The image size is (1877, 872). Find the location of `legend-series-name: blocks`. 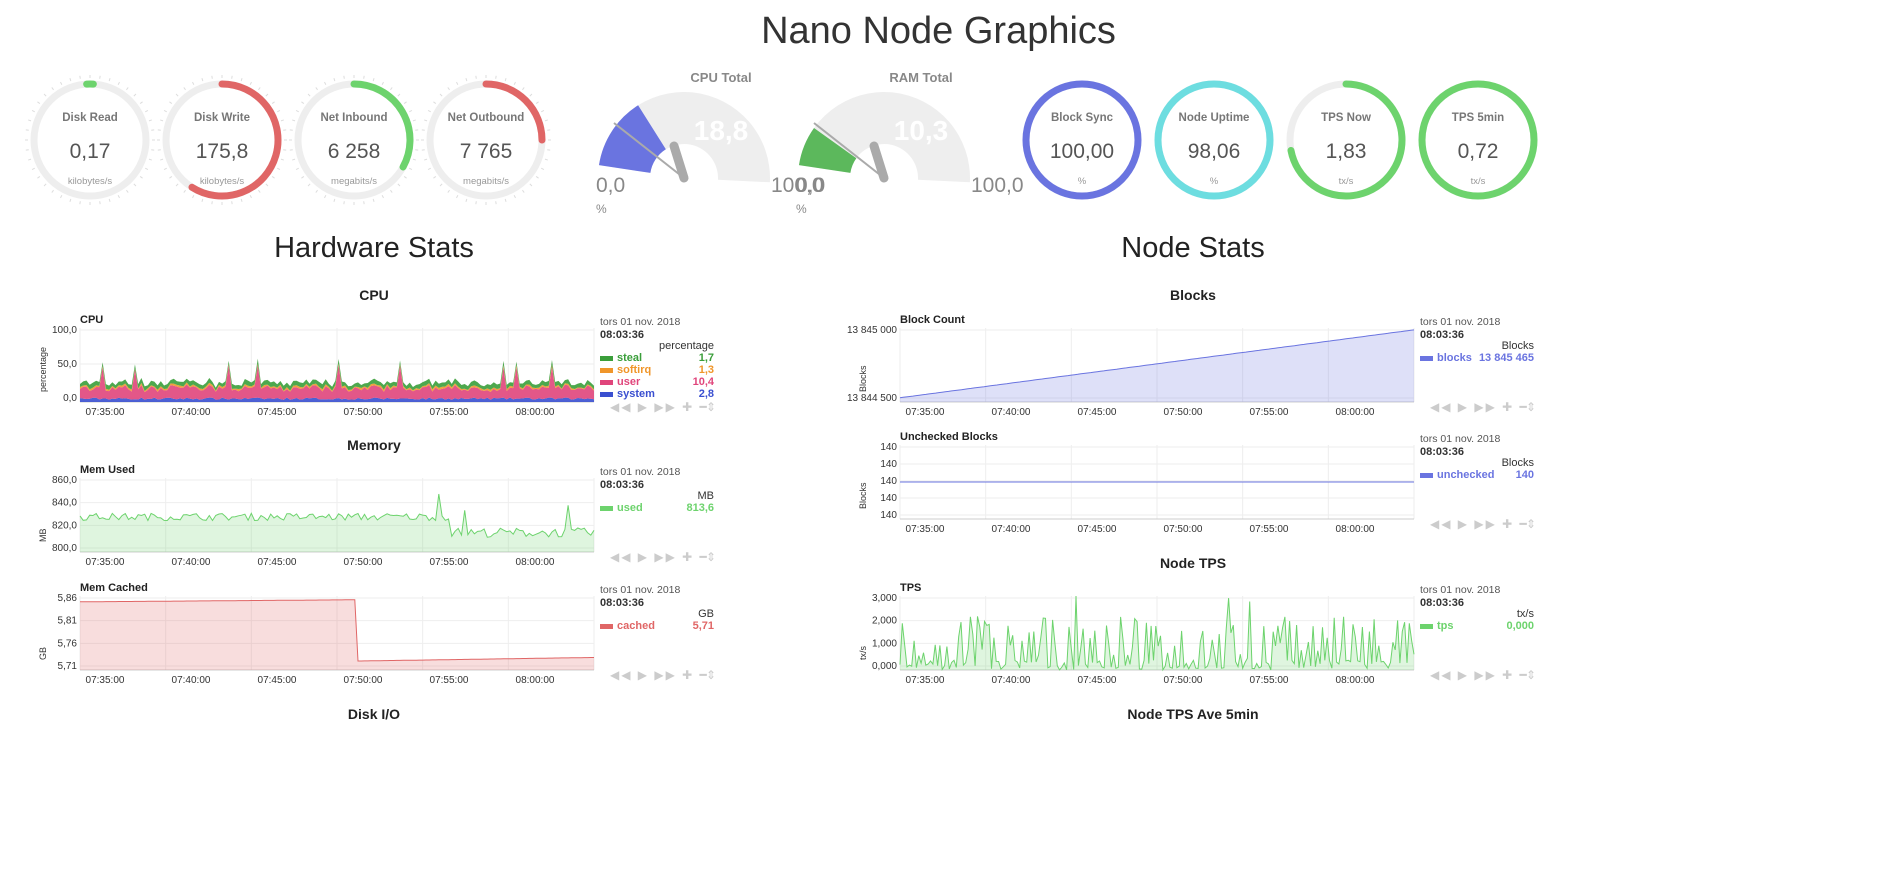

legend-series-name: blocks is located at coordinates (1454, 358).